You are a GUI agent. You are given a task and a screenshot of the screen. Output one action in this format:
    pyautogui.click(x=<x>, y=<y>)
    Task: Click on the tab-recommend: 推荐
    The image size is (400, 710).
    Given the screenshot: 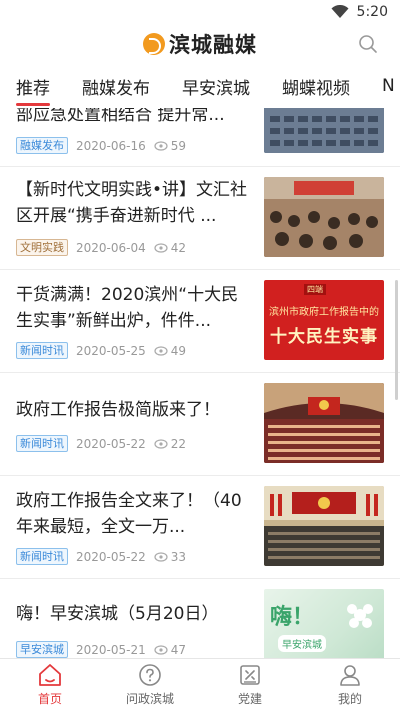 What is the action you would take?
    pyautogui.click(x=33, y=90)
    